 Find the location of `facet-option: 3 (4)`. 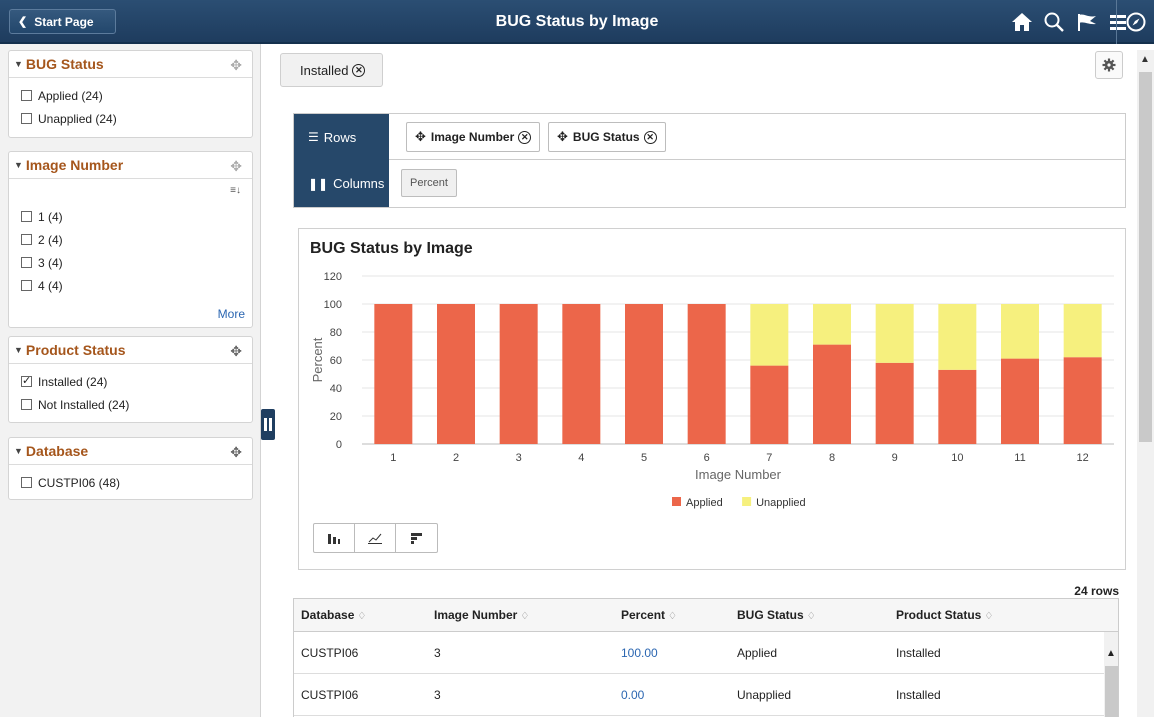

facet-option: 3 (4) is located at coordinates (130, 262).